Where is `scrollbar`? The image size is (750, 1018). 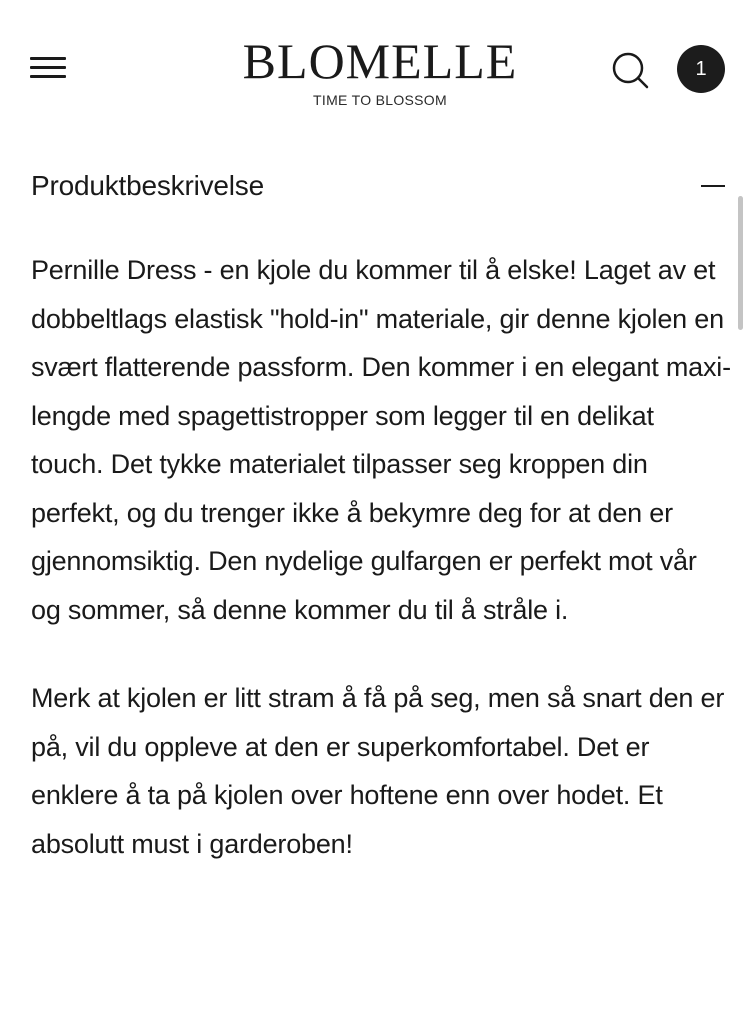 scrollbar is located at coordinates (740, 263).